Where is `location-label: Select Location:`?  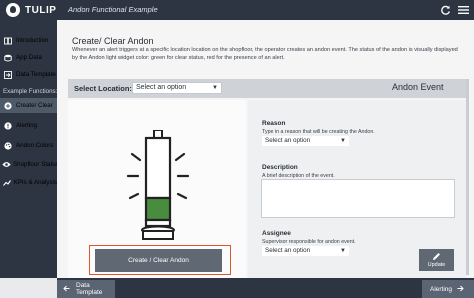
location-label: Select Location: is located at coordinates (103, 88).